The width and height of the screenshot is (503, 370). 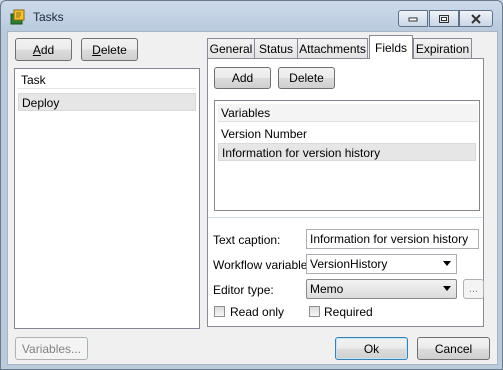 I want to click on add-task-label: dd, so click(x=47, y=49).